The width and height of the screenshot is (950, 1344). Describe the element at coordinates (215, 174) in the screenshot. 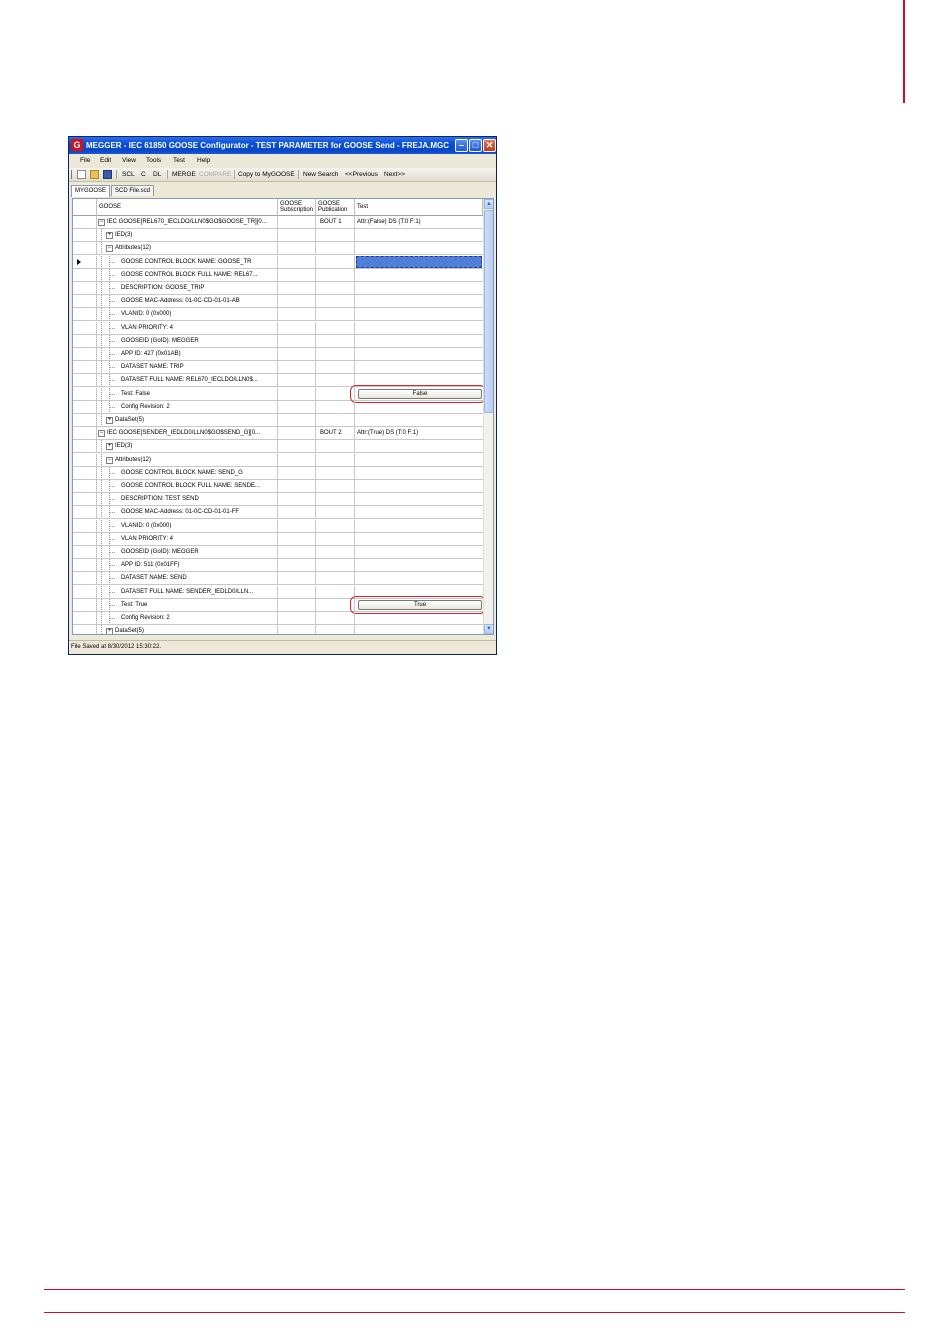

I see `compare-button: COMPARE` at that location.